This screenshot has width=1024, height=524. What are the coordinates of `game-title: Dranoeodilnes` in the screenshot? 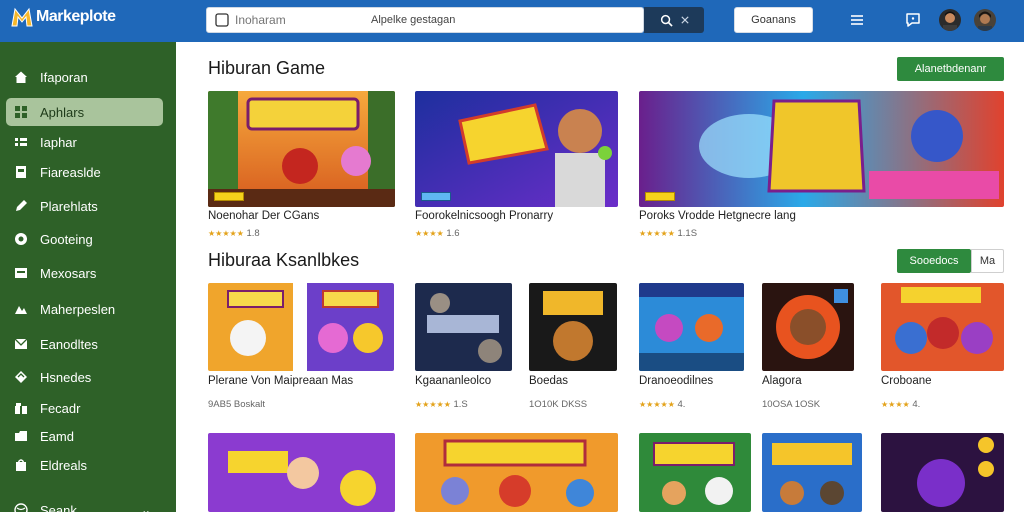 It's located at (676, 381).